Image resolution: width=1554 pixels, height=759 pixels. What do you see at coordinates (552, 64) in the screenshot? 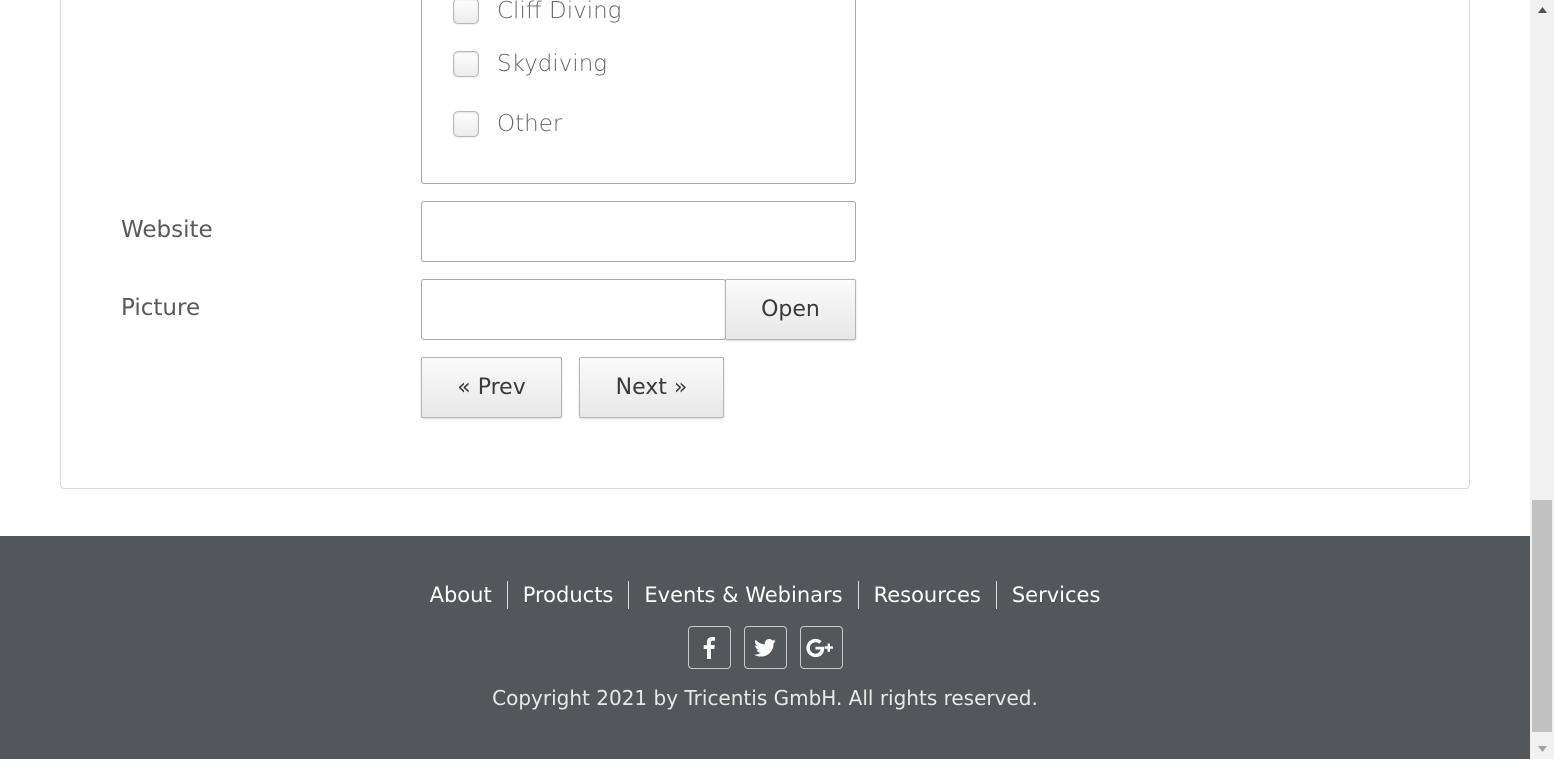
I see `hobby-label: Skydiving` at bounding box center [552, 64].